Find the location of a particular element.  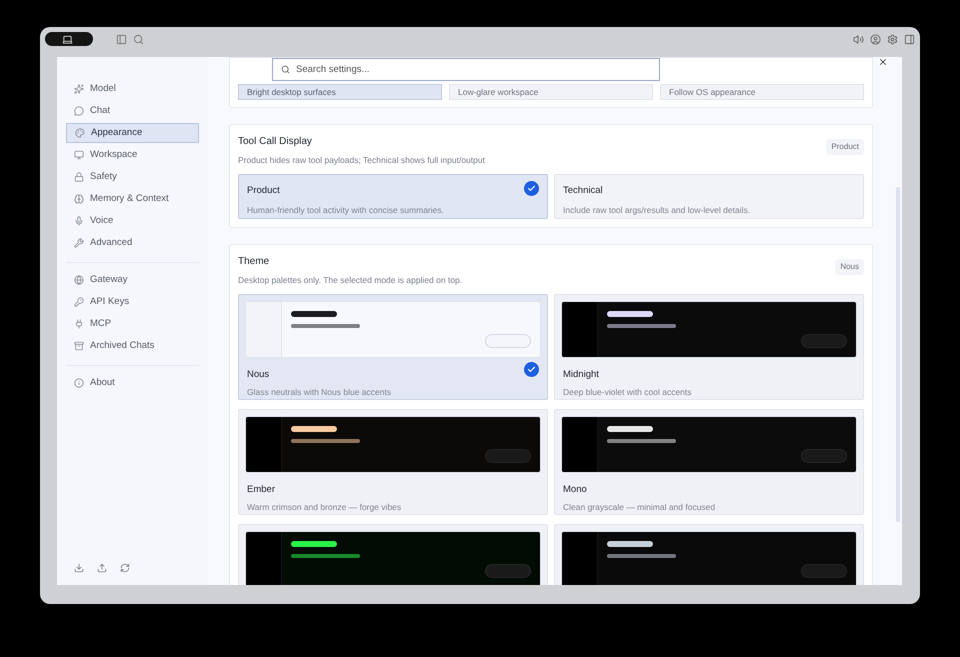

settings-icon is located at coordinates (892, 39).